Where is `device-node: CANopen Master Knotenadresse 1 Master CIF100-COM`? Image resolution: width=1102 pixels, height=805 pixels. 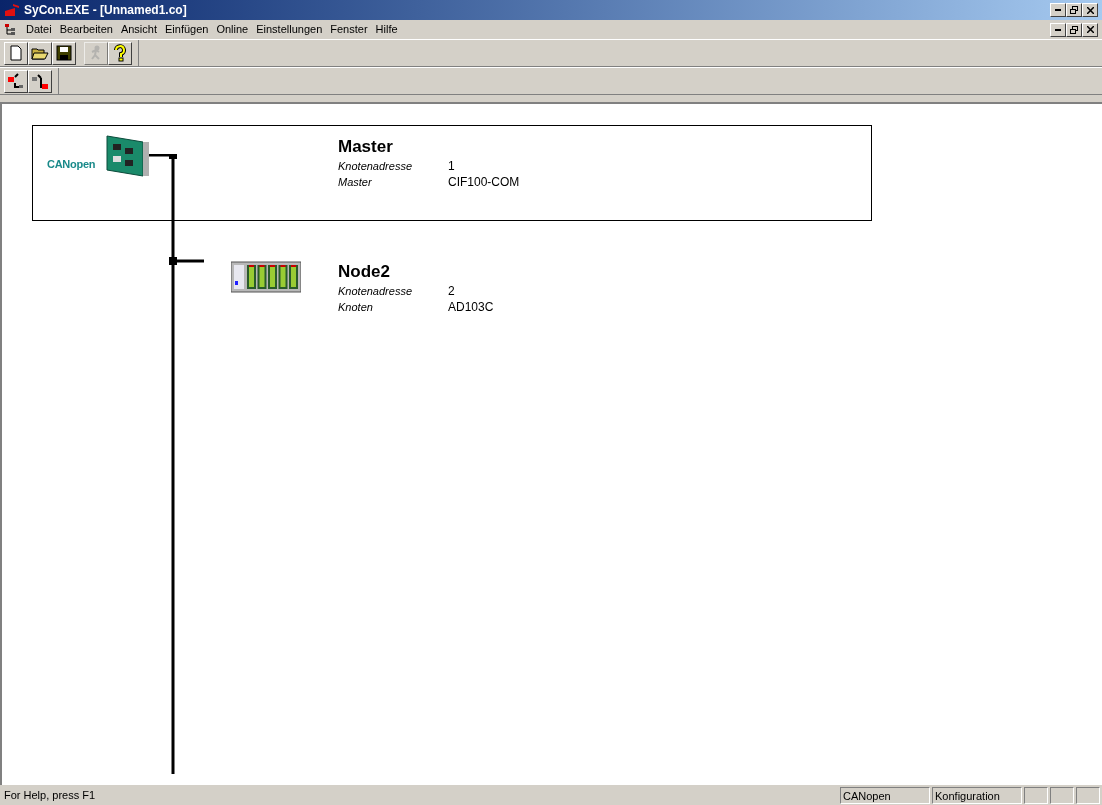
device-node: CANopen Master Knotenadresse 1 Master CIF100-COM is located at coordinates (452, 173).